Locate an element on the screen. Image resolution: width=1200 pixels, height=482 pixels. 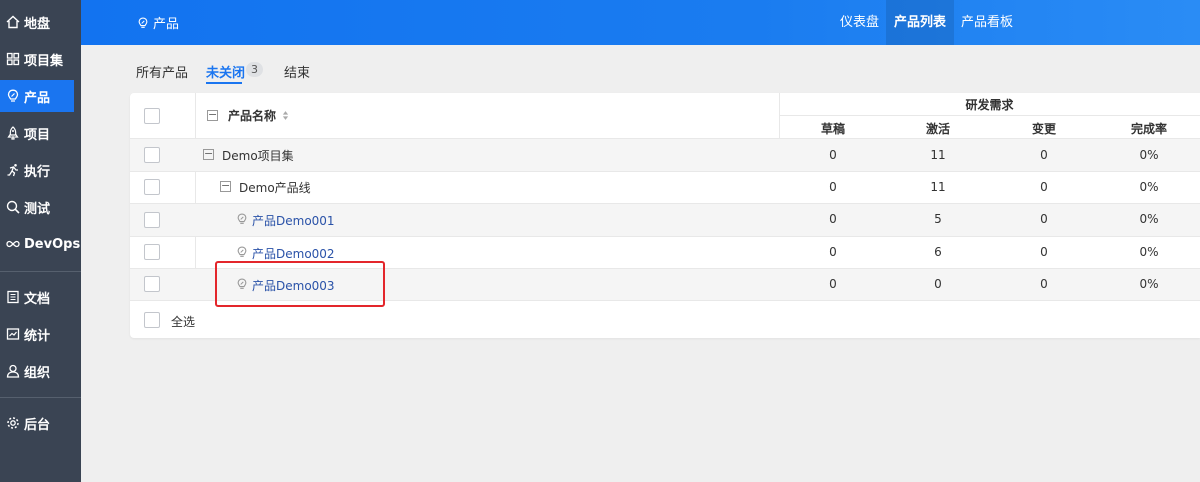
header-select-checkbox is located at coordinates (152, 116).